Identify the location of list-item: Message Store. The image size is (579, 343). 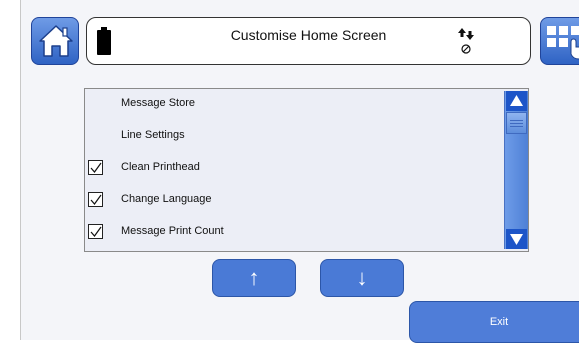
(294, 105).